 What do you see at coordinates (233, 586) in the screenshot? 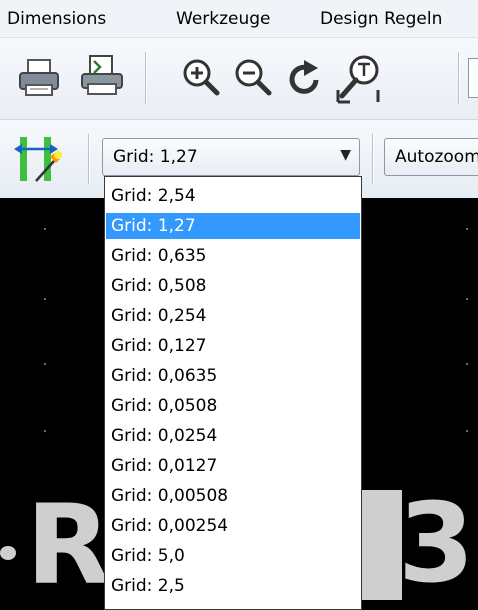
I see `grid-option: Grid: 2,5` at bounding box center [233, 586].